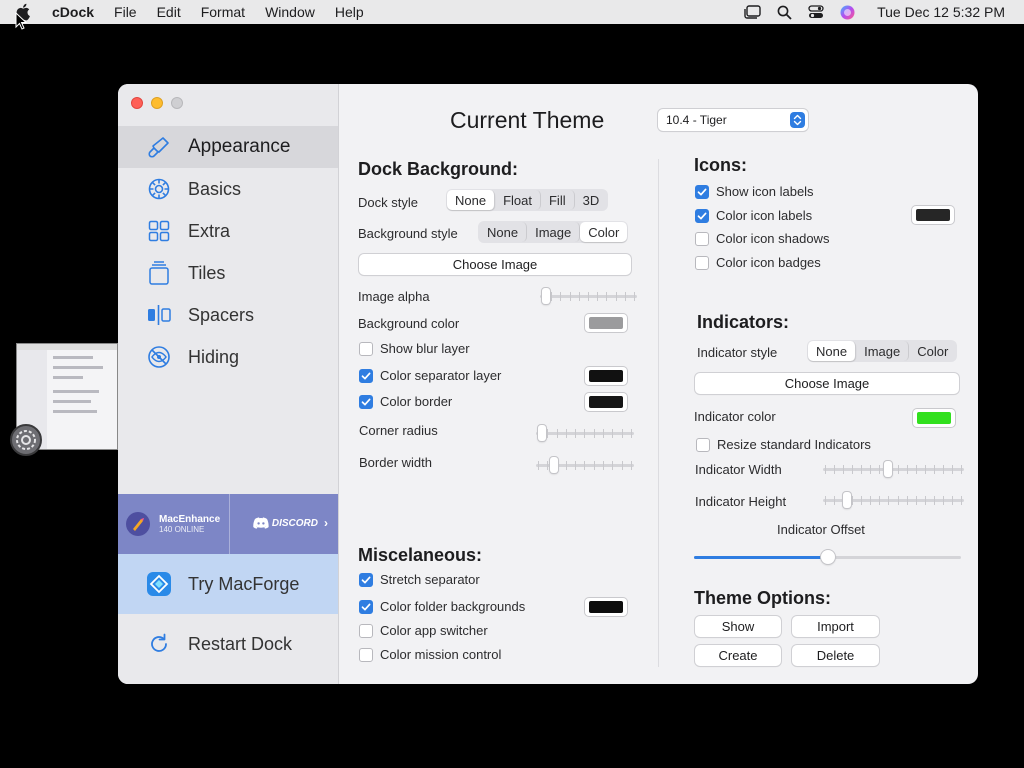 The width and height of the screenshot is (1024, 768). Describe the element at coordinates (228, 644) in the screenshot. I see `restart-dock-button: Restart Dock` at that location.